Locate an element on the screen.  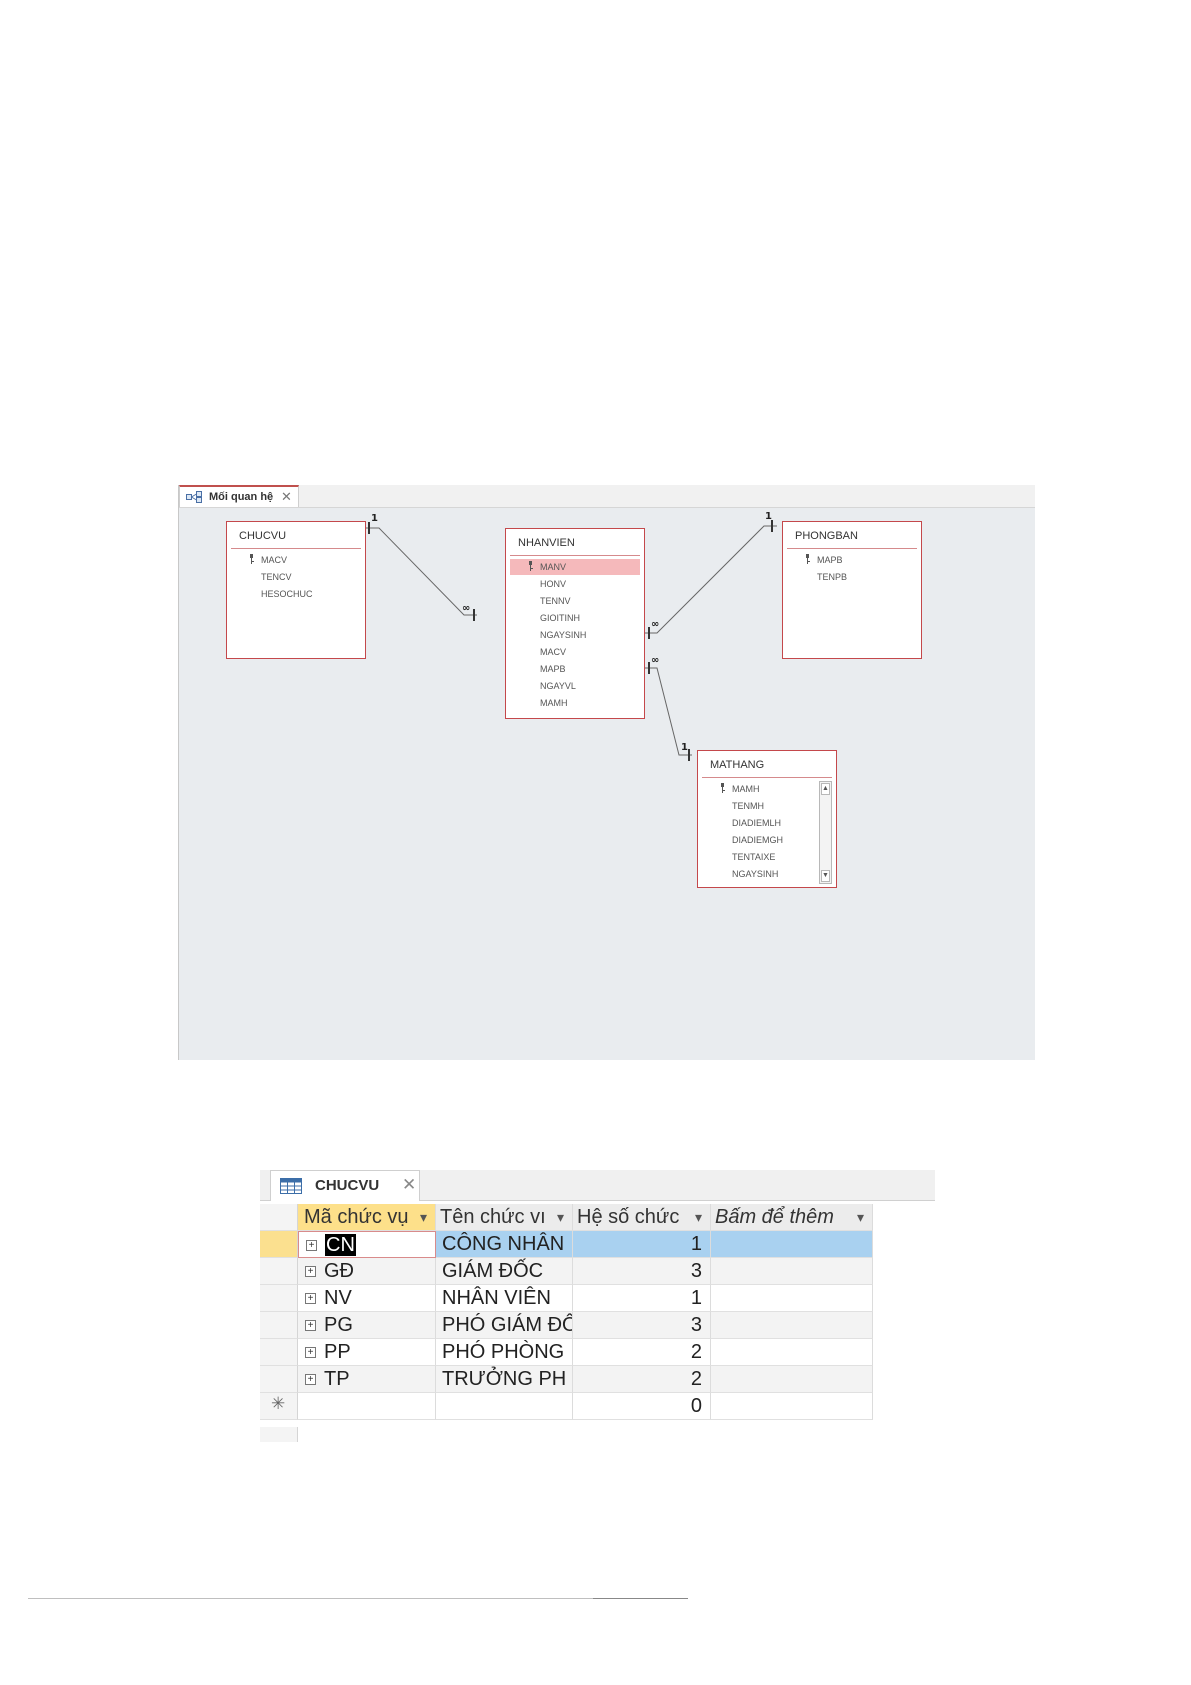
field-item: MANV is located at coordinates (575, 567).